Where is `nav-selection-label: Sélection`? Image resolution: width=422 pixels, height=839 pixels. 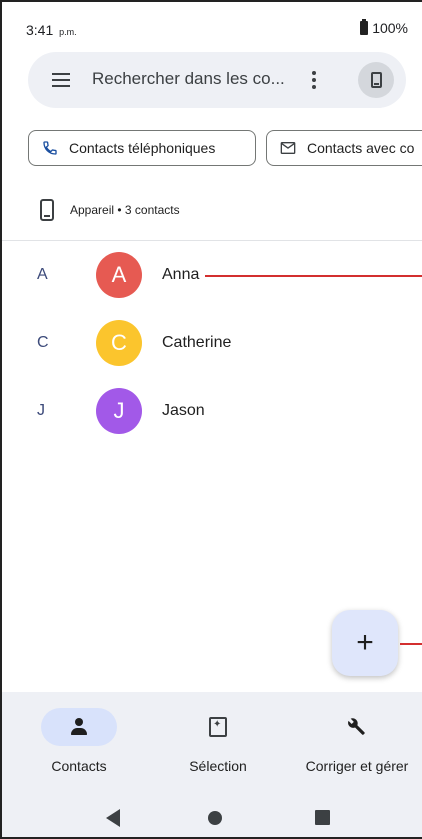
nav-selection-label: Sélection is located at coordinates (218, 766).